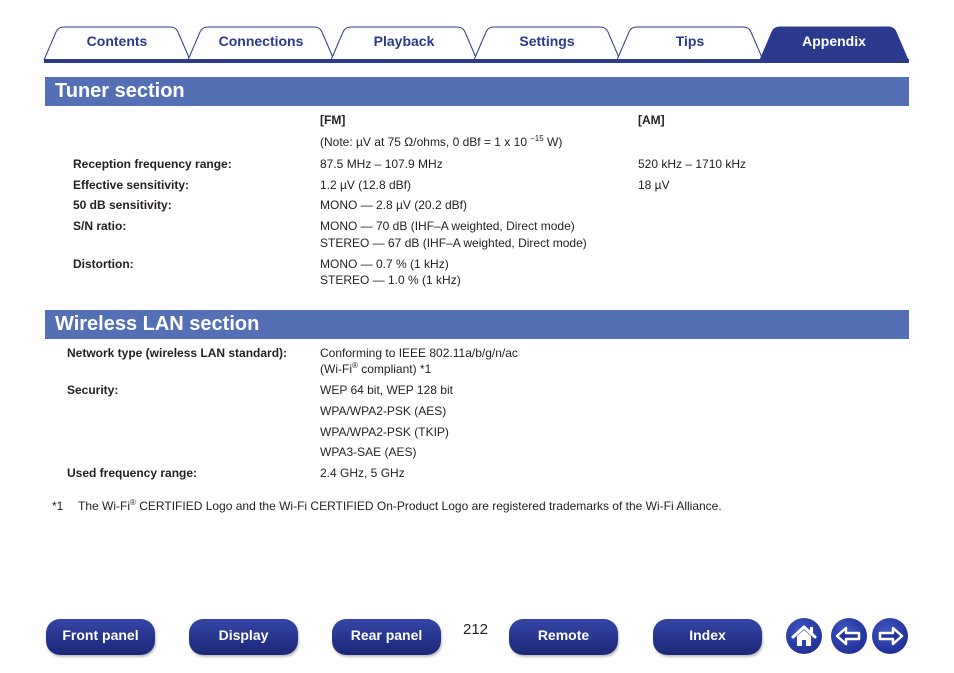 This screenshot has width=954, height=673. What do you see at coordinates (58, 506) in the screenshot?
I see `footnote-marker: *1` at bounding box center [58, 506].